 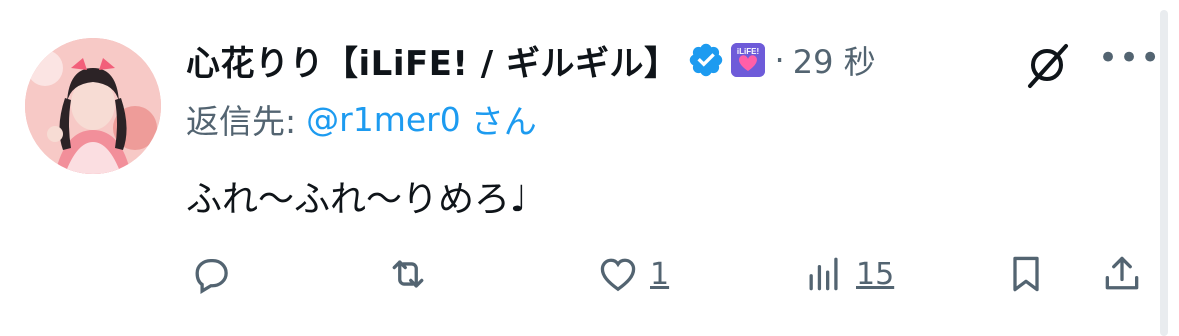 What do you see at coordinates (875, 274) in the screenshot?
I see `views-count: 15` at bounding box center [875, 274].